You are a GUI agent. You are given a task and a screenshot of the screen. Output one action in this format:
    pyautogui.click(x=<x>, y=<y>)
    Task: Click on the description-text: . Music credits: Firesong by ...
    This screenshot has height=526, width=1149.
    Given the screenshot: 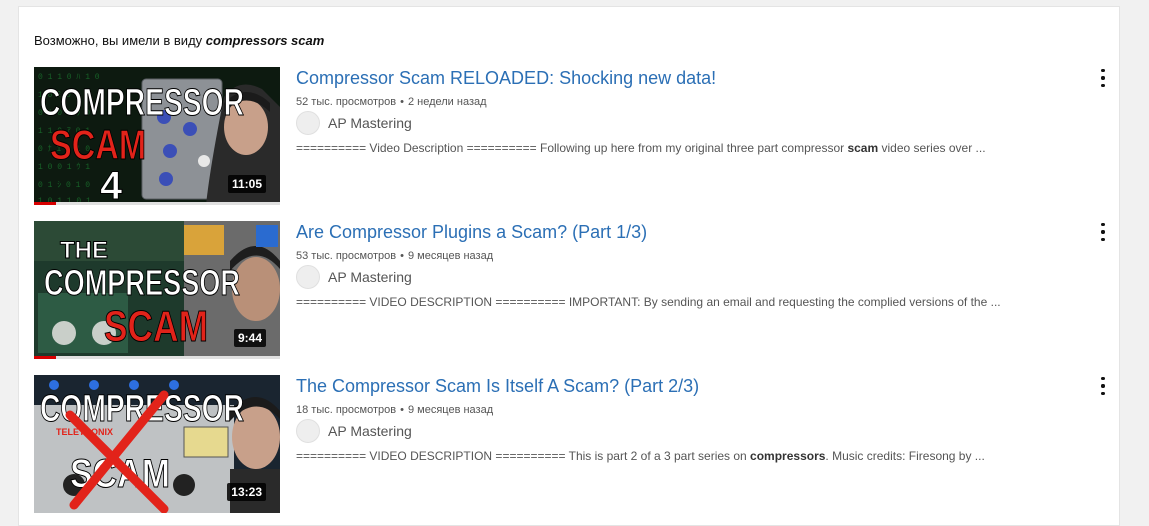 What is the action you would take?
    pyautogui.click(x=905, y=456)
    